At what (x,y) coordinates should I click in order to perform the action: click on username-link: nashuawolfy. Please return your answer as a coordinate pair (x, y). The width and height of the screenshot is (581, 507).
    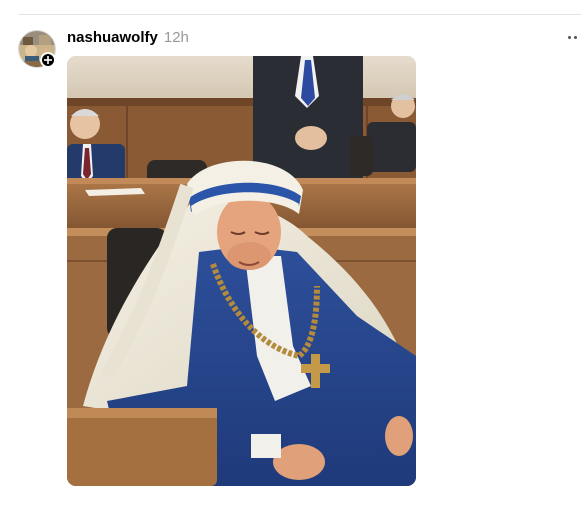
    Looking at the image, I should click on (112, 37).